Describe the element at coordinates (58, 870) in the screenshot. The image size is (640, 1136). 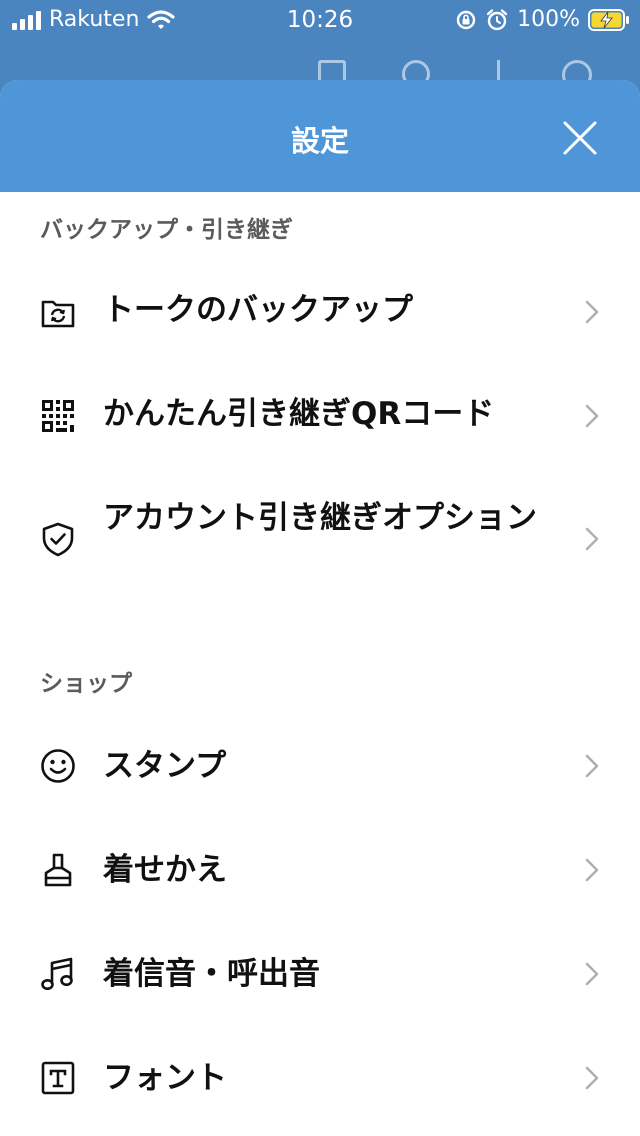
I see `brush-icon` at that location.